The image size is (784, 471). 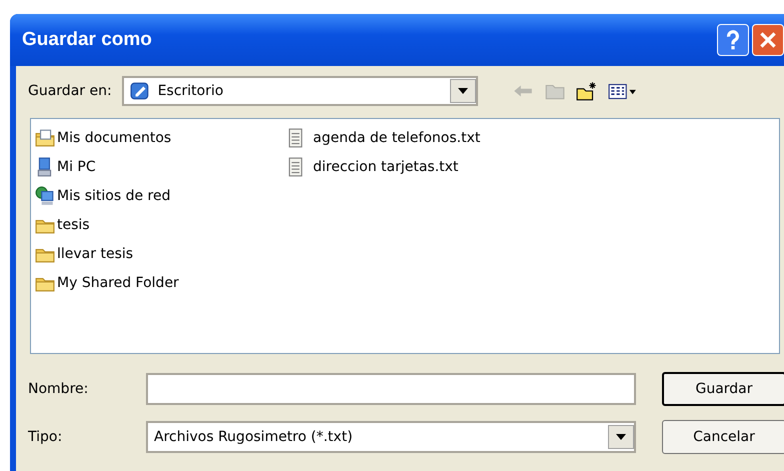 I want to click on name-label: Nombre:, so click(x=59, y=389).